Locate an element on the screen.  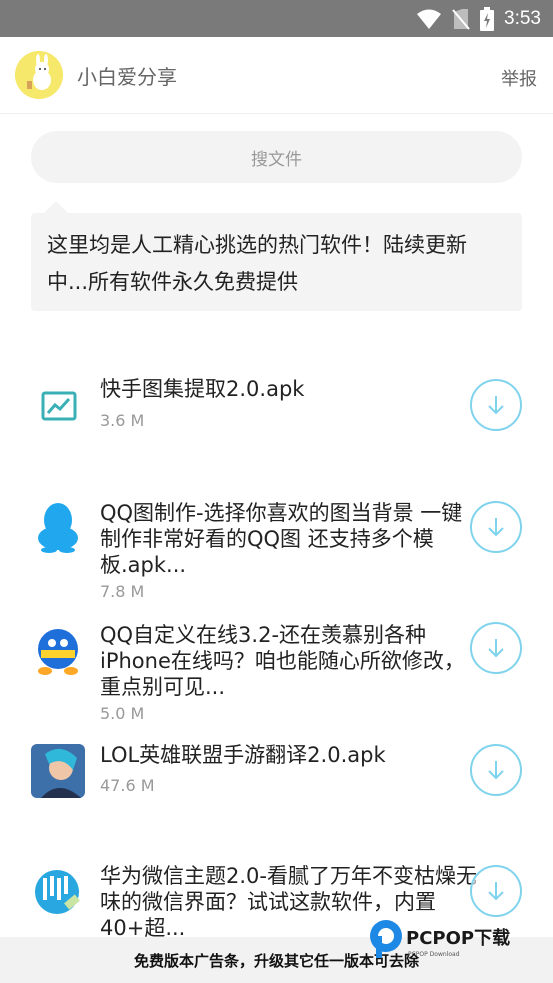
report-button: 举报 is located at coordinates (519, 78).